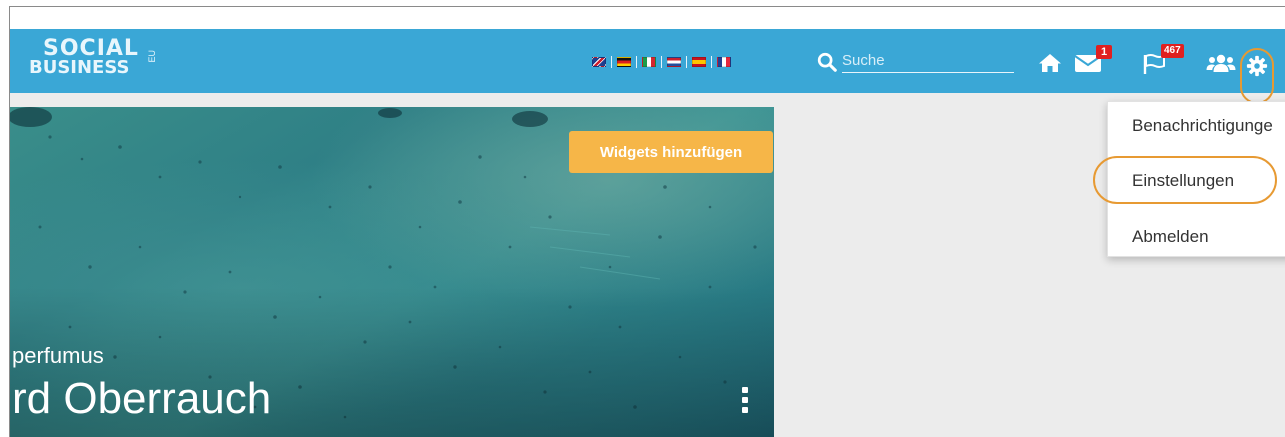 This screenshot has height=437, width=1285. I want to click on gear-highlight-annotation, so click(1257, 76).